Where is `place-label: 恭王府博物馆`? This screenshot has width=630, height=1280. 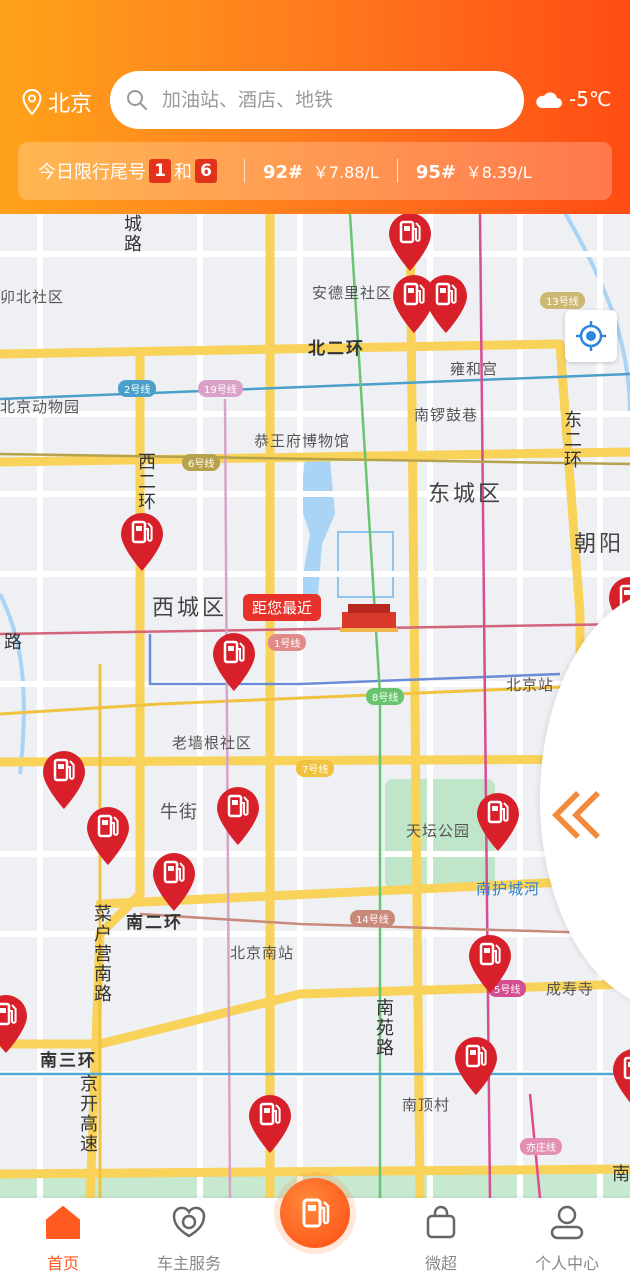 place-label: 恭王府博物馆 is located at coordinates (302, 441).